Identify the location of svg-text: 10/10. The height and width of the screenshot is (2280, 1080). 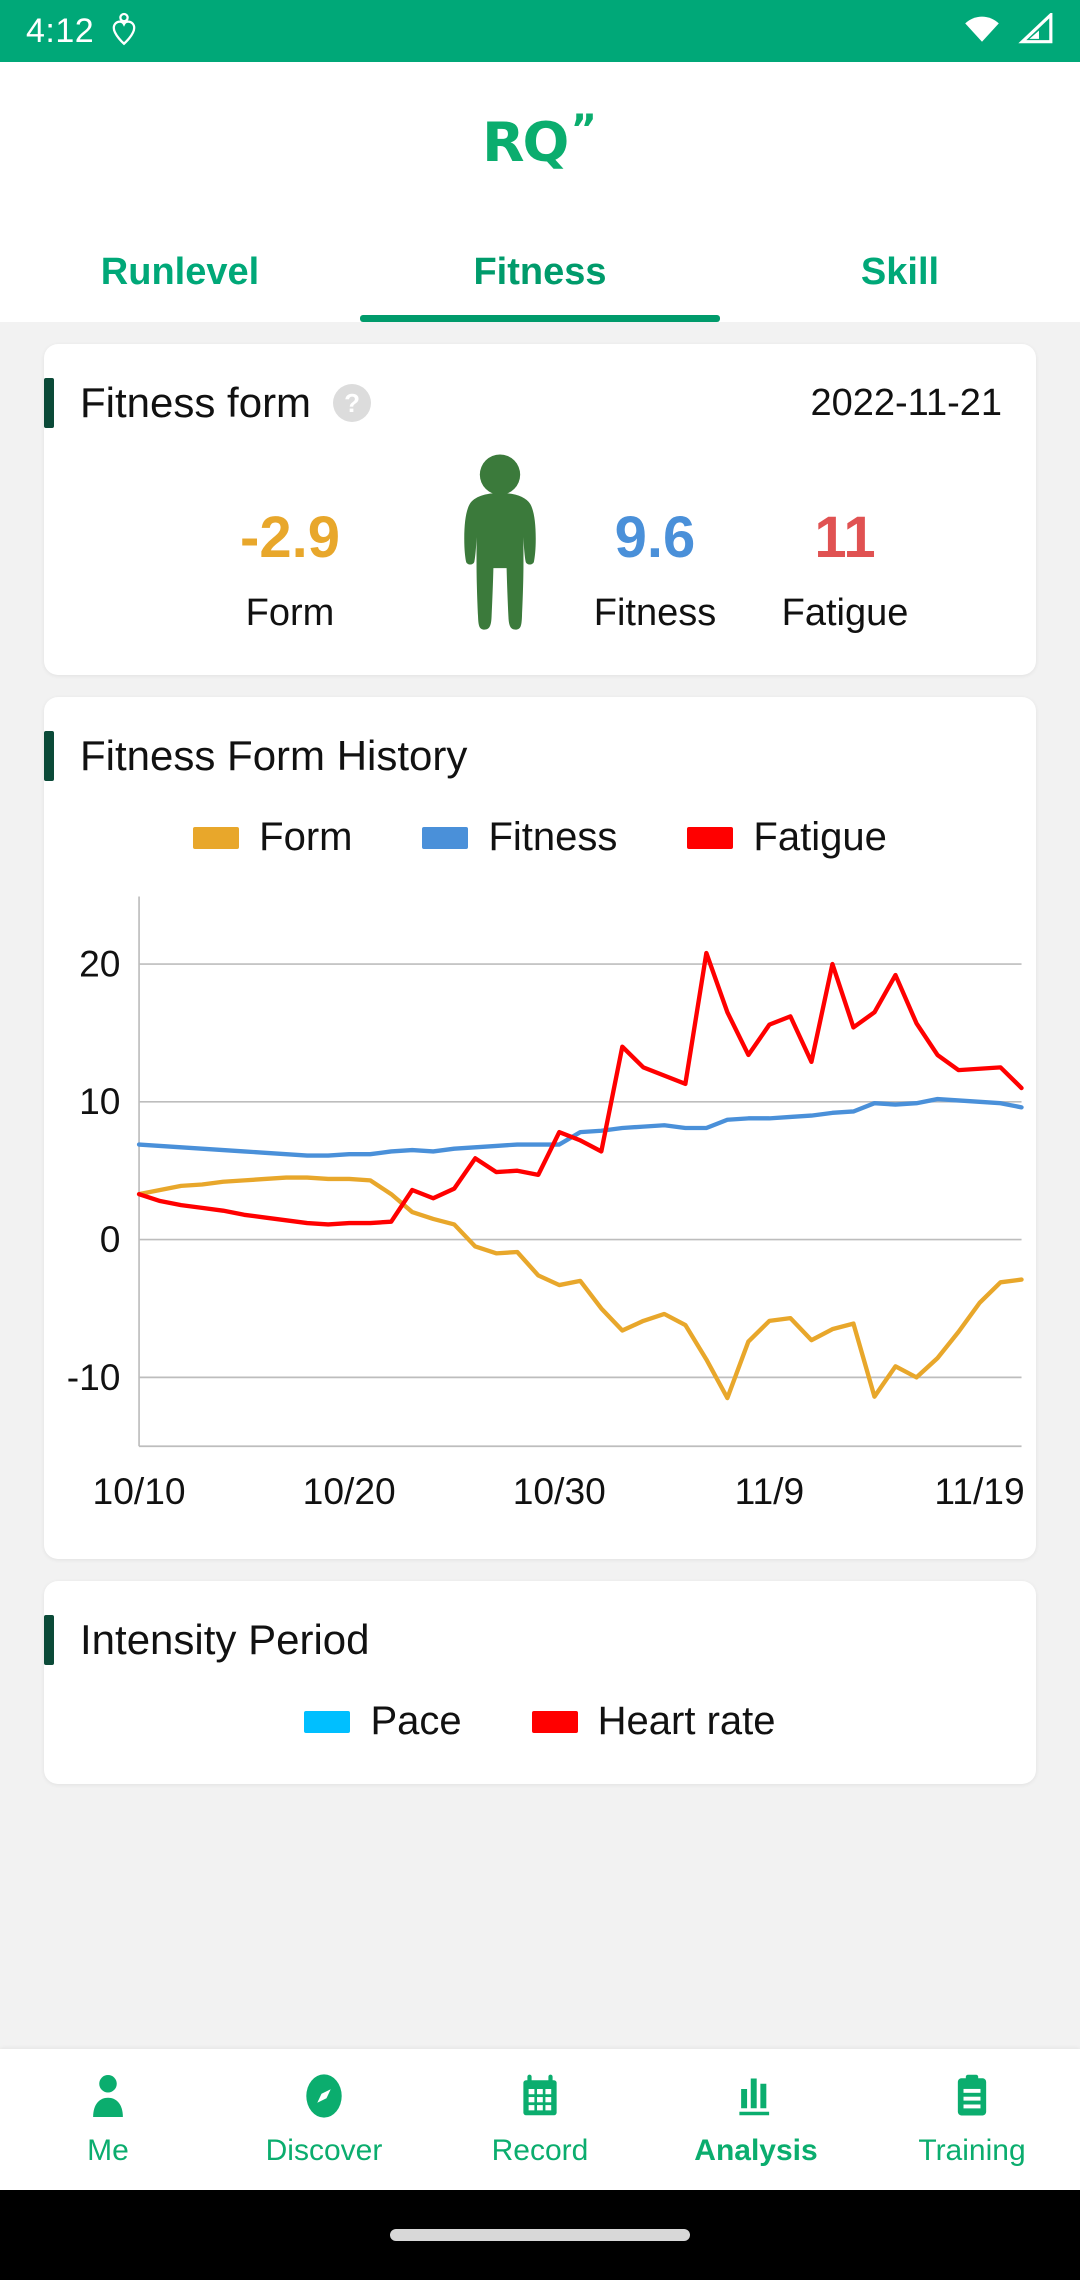
(139, 1491).